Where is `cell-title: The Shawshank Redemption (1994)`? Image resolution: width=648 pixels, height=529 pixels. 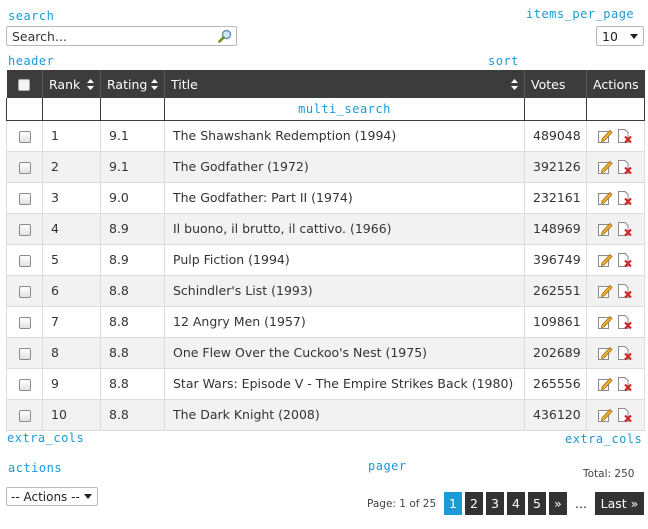
cell-title: The Shawshank Redemption (1994) is located at coordinates (344, 135).